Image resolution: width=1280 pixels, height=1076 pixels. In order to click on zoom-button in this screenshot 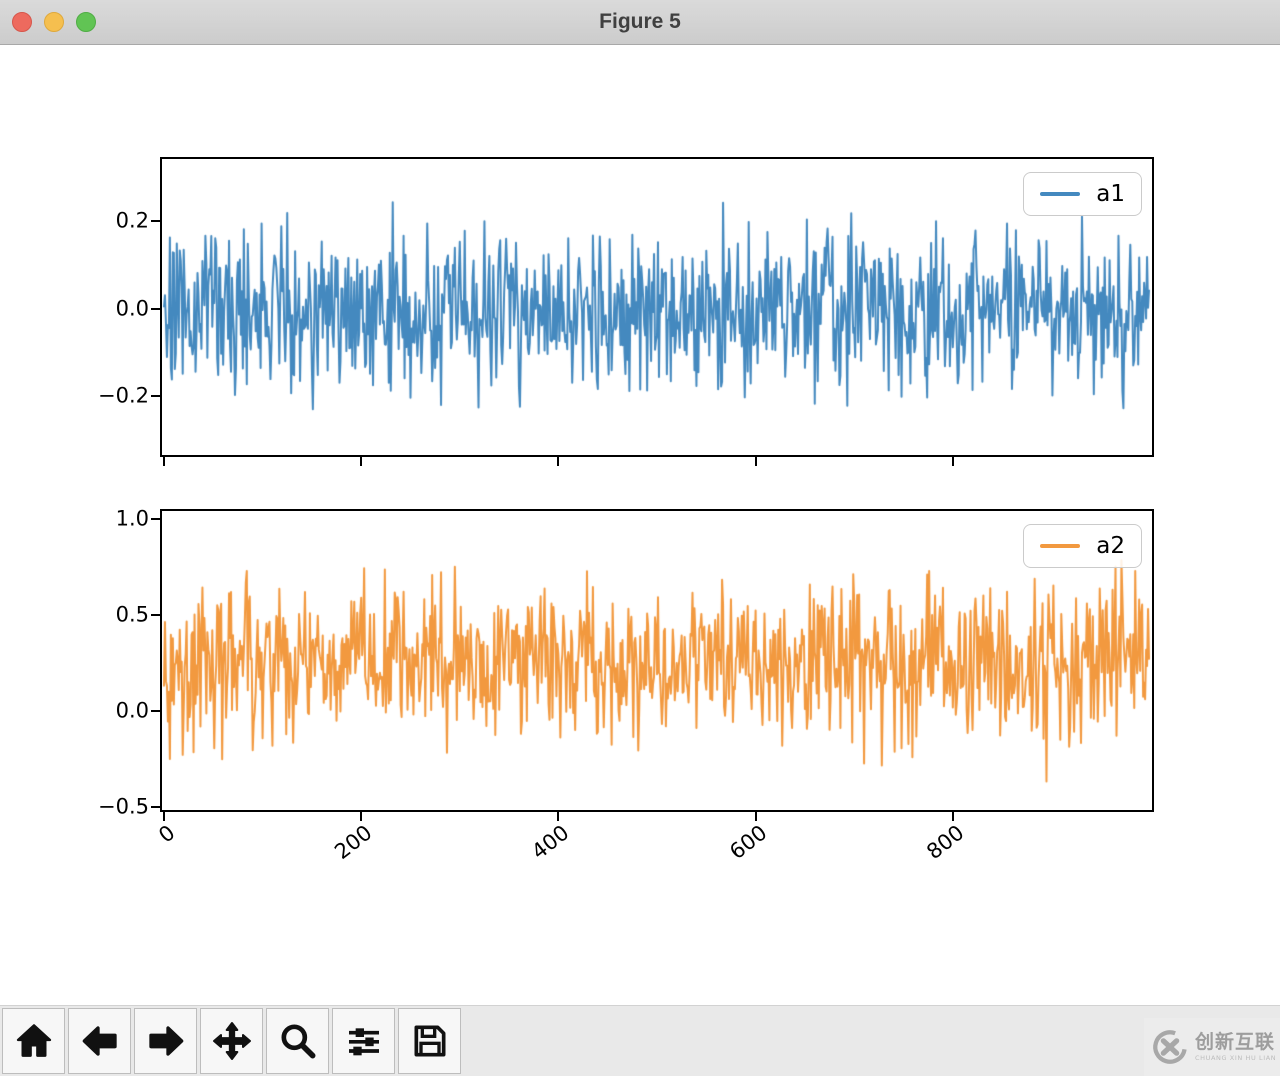, I will do `click(297, 1041)`.